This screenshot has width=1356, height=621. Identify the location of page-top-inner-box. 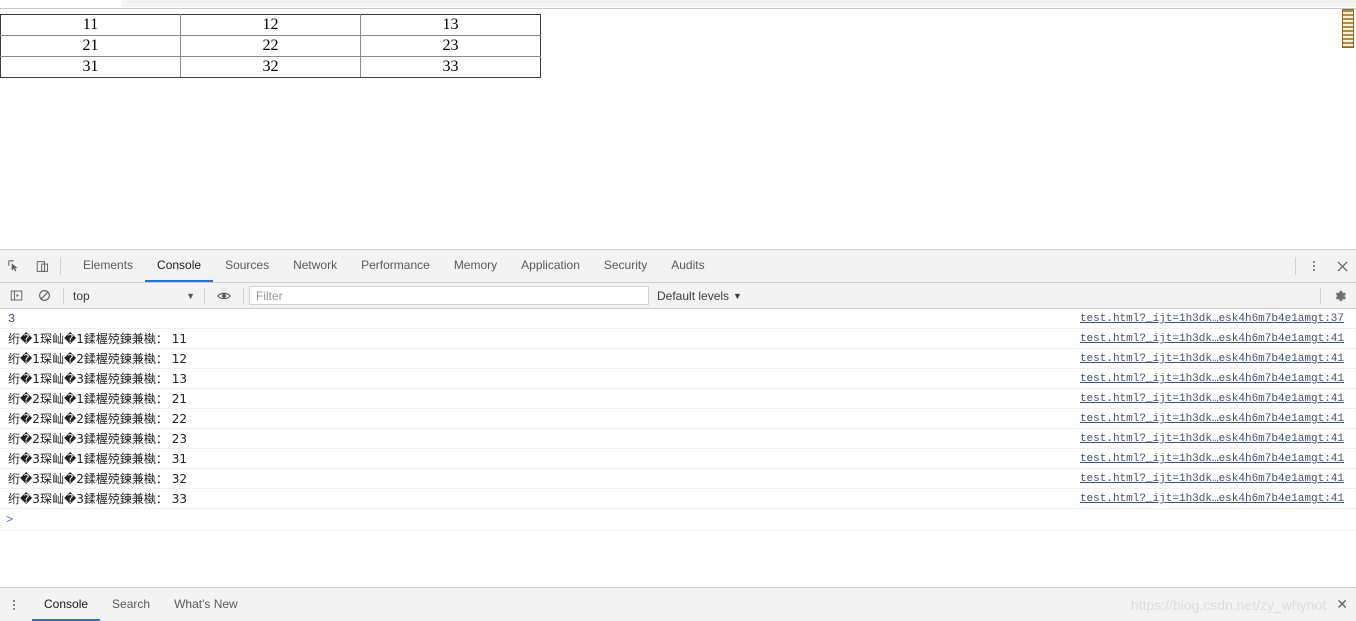
(739, 3).